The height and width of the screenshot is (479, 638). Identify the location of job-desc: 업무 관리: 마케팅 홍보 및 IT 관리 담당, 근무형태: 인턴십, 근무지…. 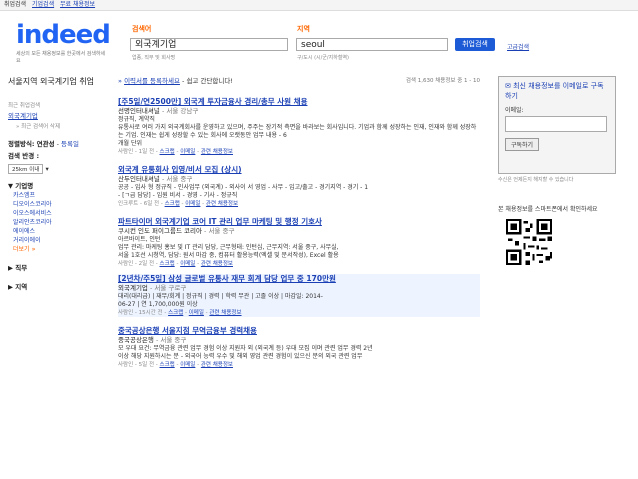
(228, 247).